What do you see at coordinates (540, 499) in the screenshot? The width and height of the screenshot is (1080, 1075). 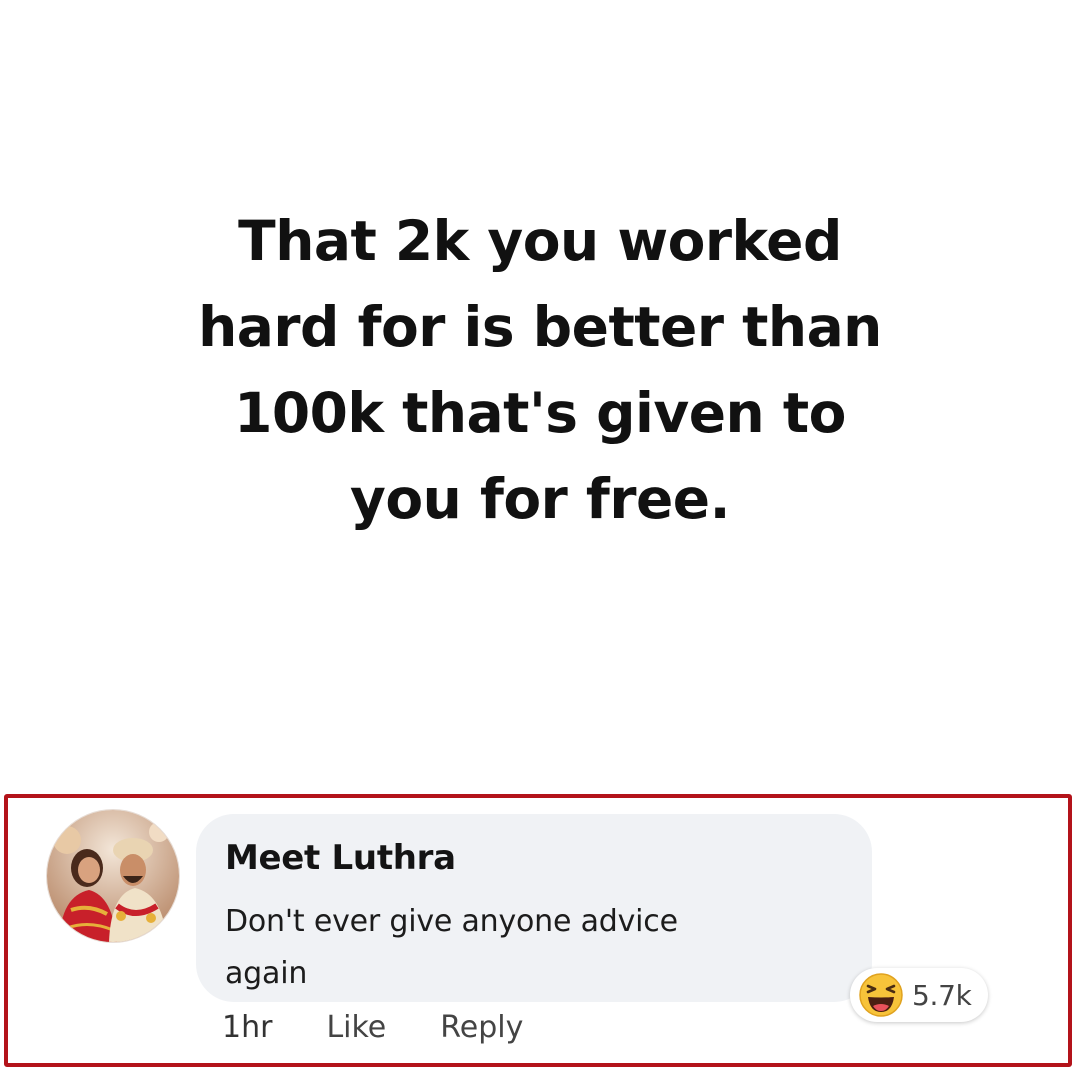 I see `quote-line: you for free.` at bounding box center [540, 499].